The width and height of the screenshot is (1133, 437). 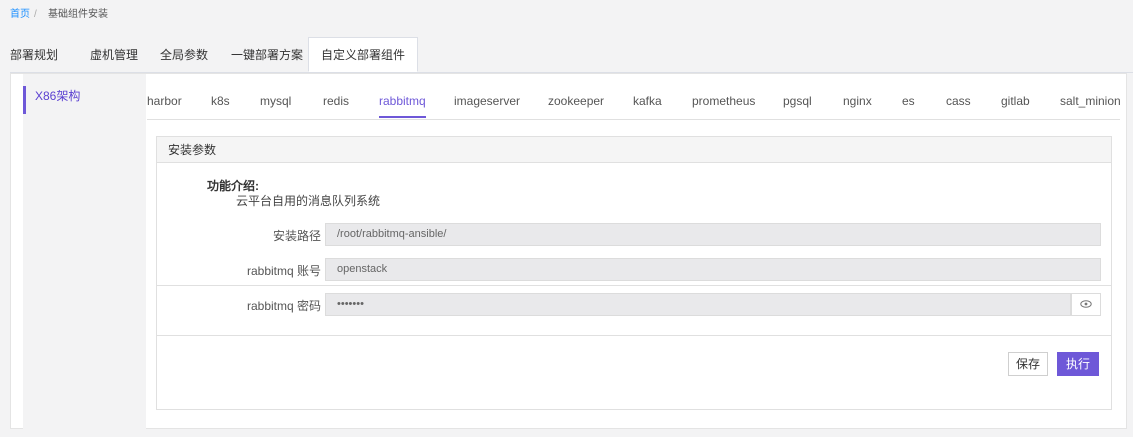 What do you see at coordinates (34, 55) in the screenshot?
I see `tab-deploy-plan: 部署规划` at bounding box center [34, 55].